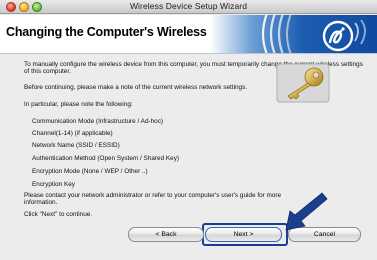 The image size is (377, 260). I want to click on setting-item: Encryption Mode (None / WEP / Other ..), so click(90, 171).